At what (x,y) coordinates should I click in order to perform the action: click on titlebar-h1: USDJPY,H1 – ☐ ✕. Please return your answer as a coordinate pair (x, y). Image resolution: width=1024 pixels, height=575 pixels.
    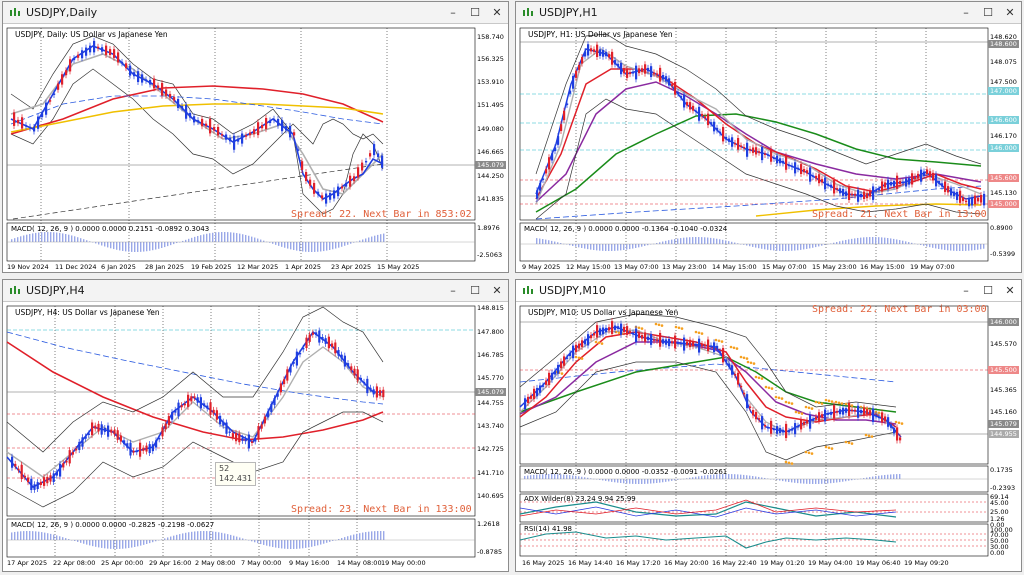
    Looking at the image, I should click on (768, 13).